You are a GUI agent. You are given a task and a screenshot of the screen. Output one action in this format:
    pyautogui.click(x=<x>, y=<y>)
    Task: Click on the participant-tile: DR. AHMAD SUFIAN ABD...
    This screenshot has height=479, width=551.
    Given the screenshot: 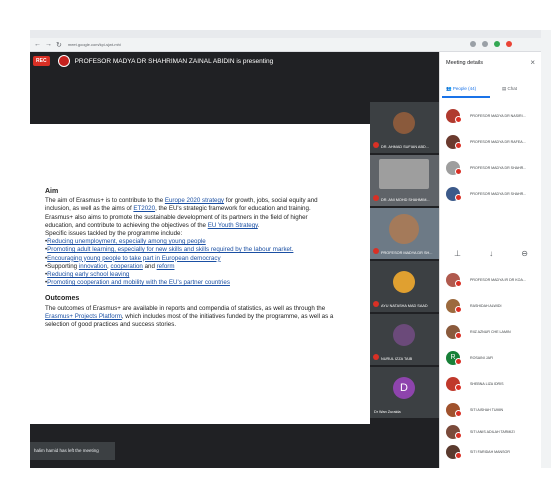 What is the action you would take?
    pyautogui.click(x=404, y=128)
    